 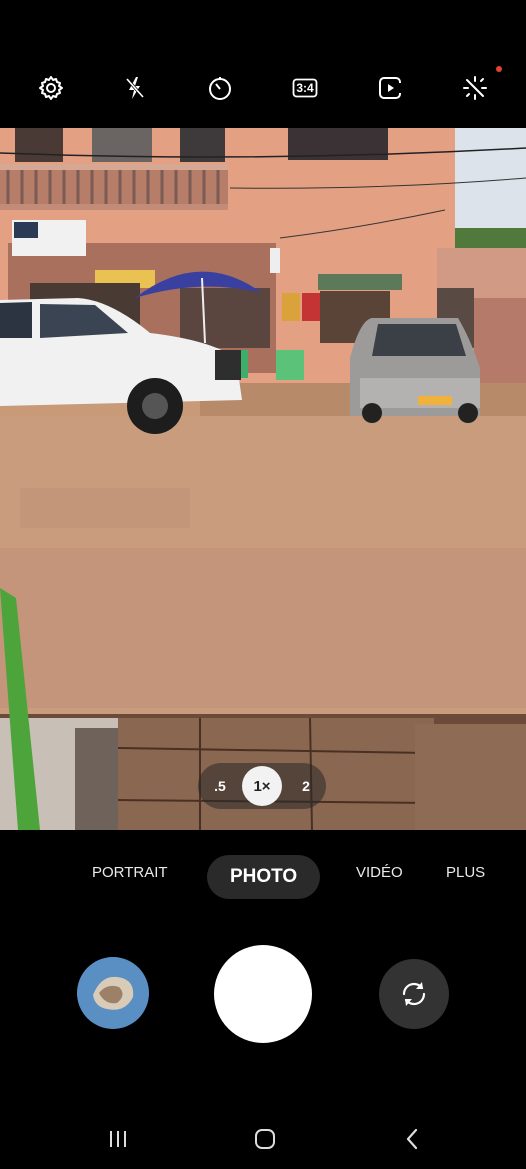 I want to click on aspect-ratio-label: 3:4, so click(x=305, y=88).